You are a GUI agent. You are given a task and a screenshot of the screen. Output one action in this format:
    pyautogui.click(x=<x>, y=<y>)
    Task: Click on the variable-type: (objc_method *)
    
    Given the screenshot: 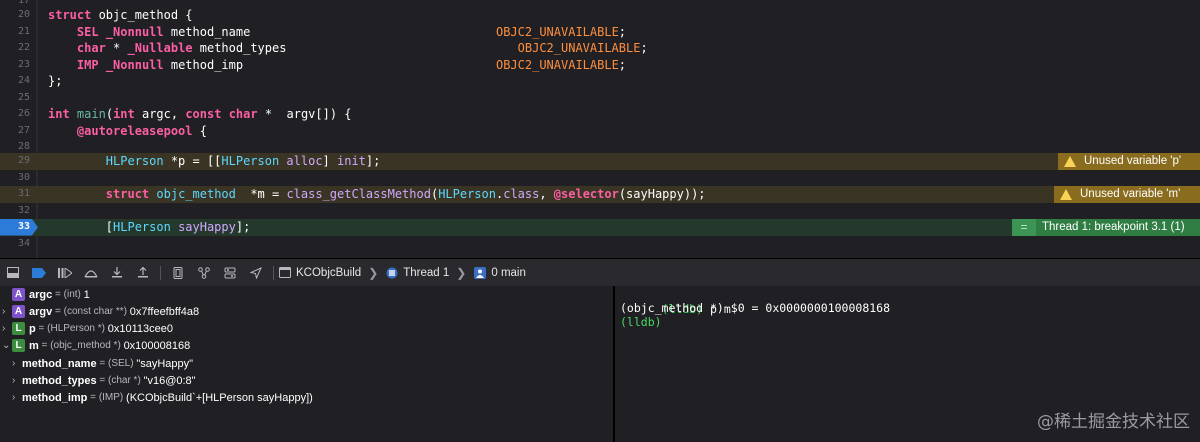 What is the action you would take?
    pyautogui.click(x=85, y=345)
    